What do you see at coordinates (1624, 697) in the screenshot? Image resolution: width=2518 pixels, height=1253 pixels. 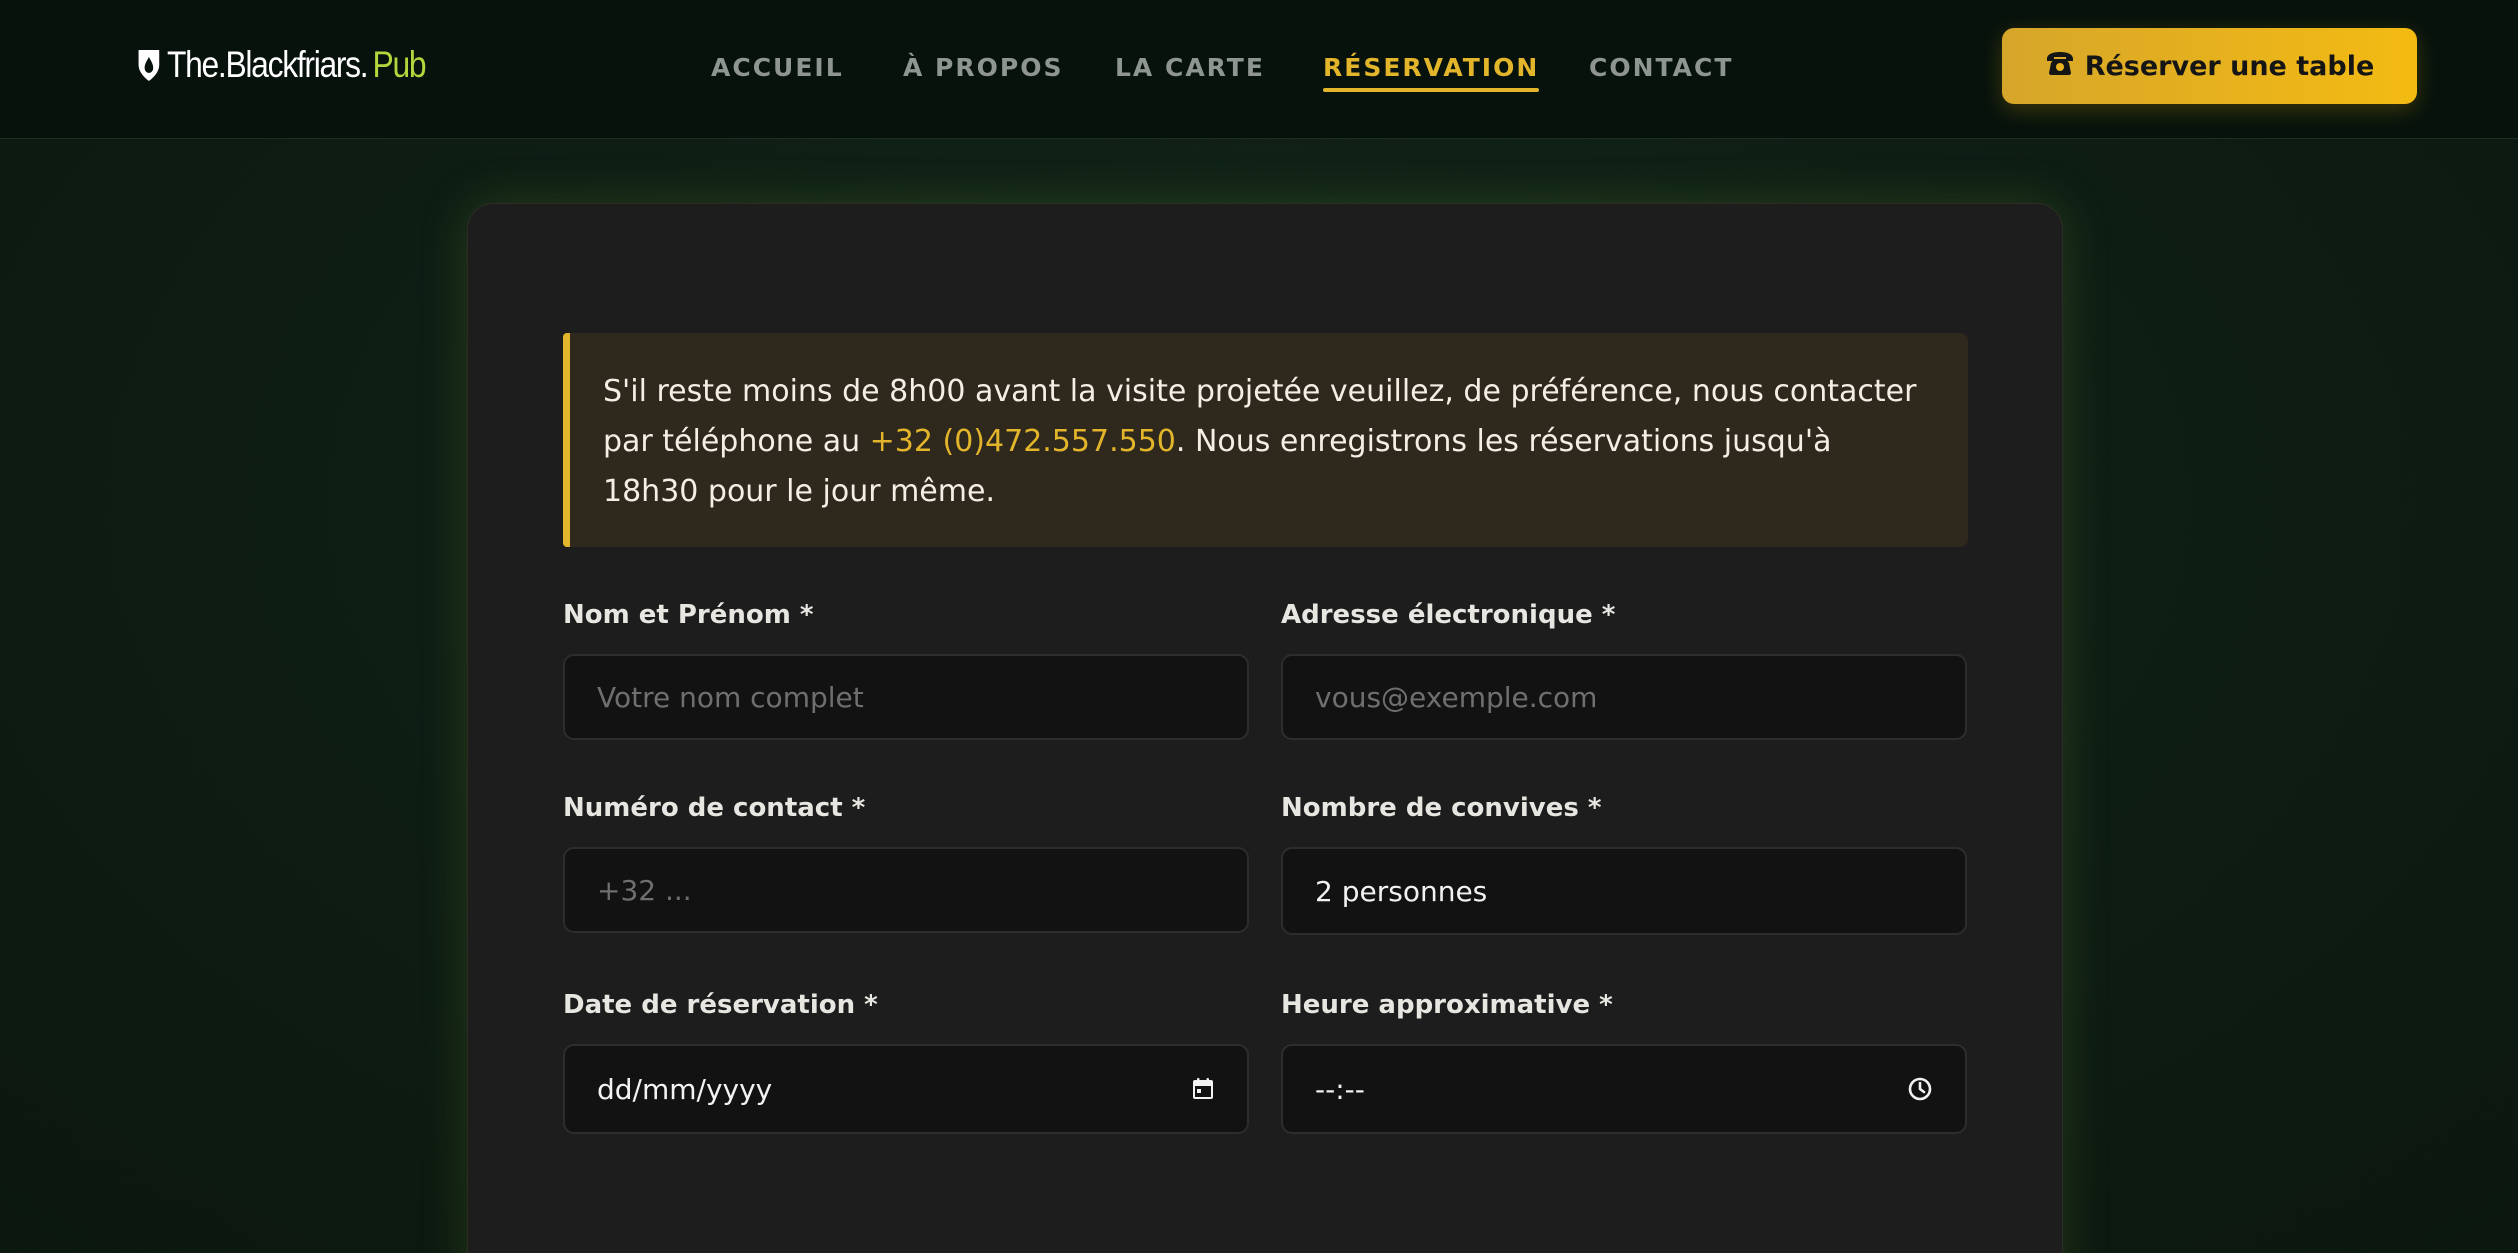 I see `email-input: vous@exemple.com` at bounding box center [1624, 697].